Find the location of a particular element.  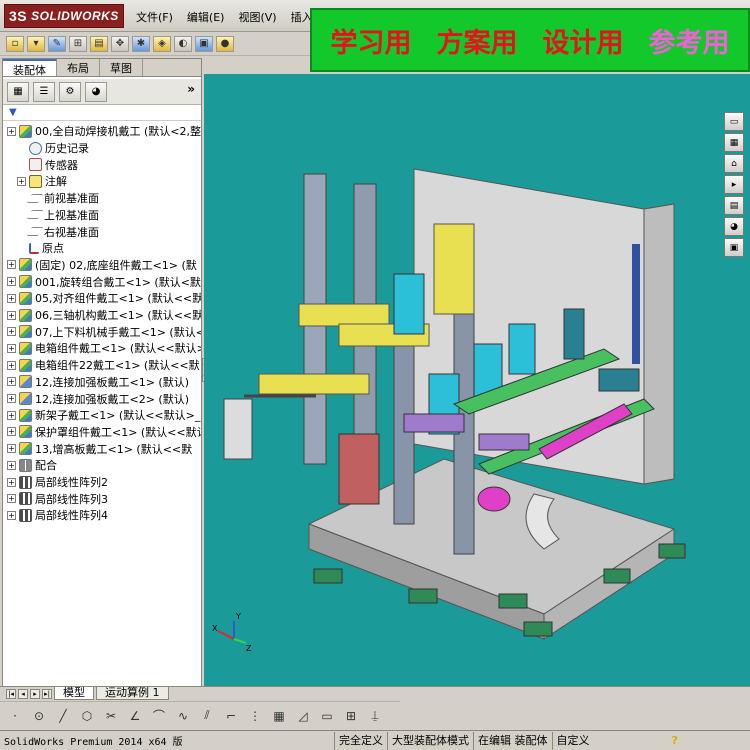

tree-item: +00,全自动焊接机戴工 (默认<2,整体 is located at coordinates (102, 131).